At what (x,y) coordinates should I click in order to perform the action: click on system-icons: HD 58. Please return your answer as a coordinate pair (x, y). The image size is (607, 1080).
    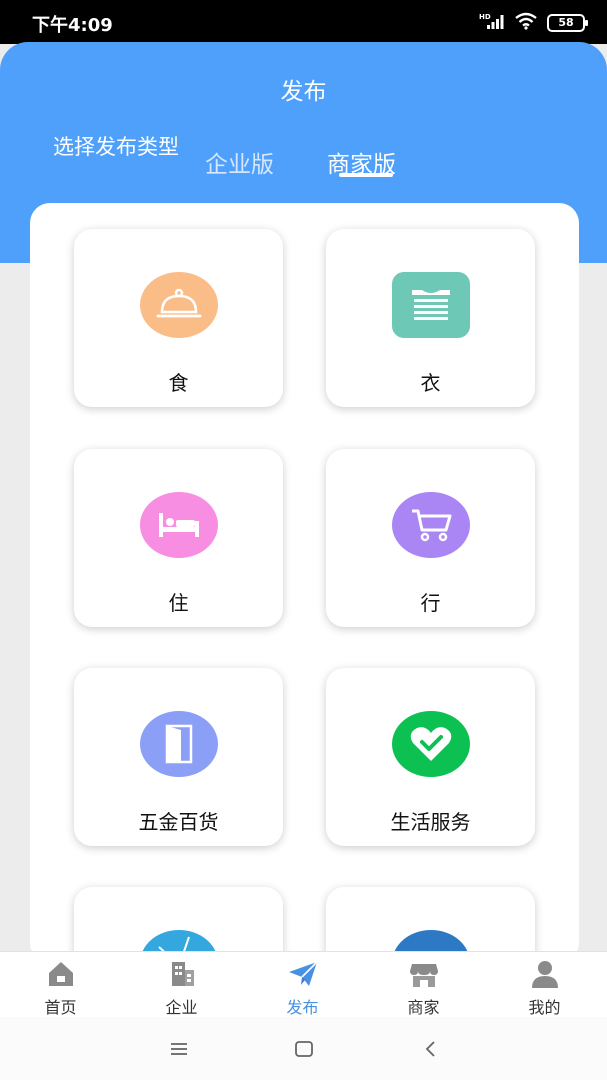
    Looking at the image, I should click on (533, 23).